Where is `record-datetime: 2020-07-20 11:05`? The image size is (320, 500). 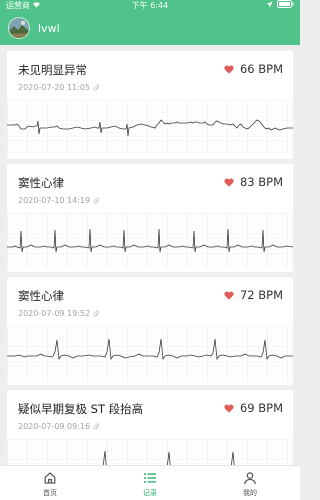
record-datetime: 2020-07-20 11:05 is located at coordinates (54, 87).